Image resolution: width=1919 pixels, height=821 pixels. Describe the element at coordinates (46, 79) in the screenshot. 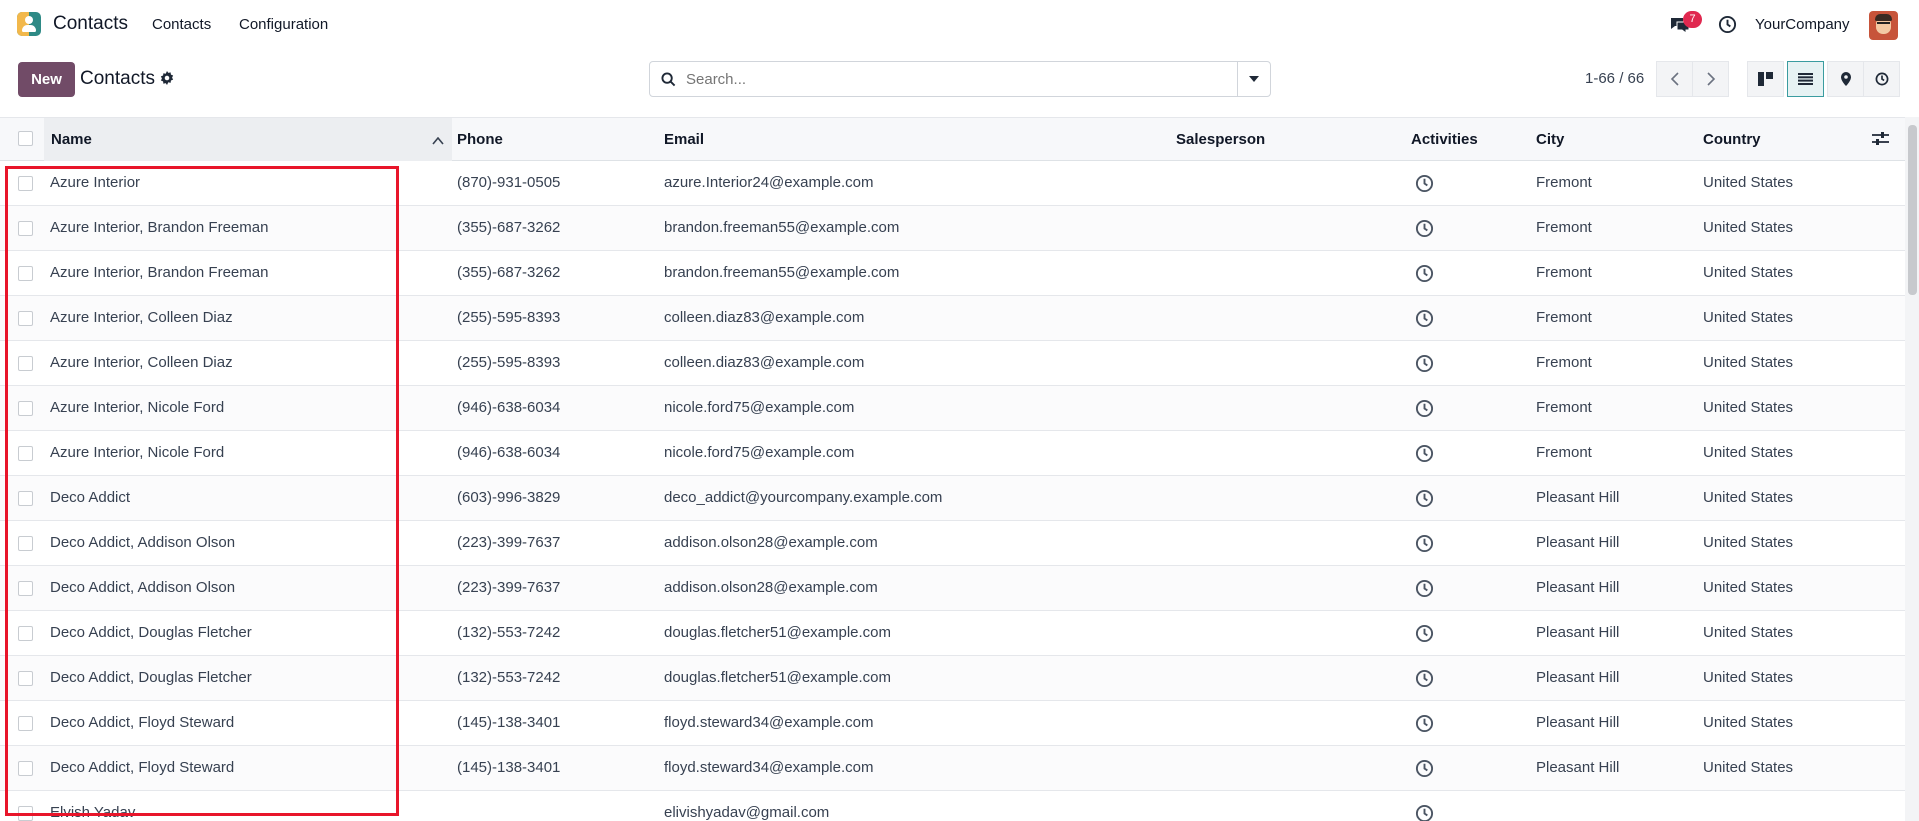

I see `new-button: New` at that location.